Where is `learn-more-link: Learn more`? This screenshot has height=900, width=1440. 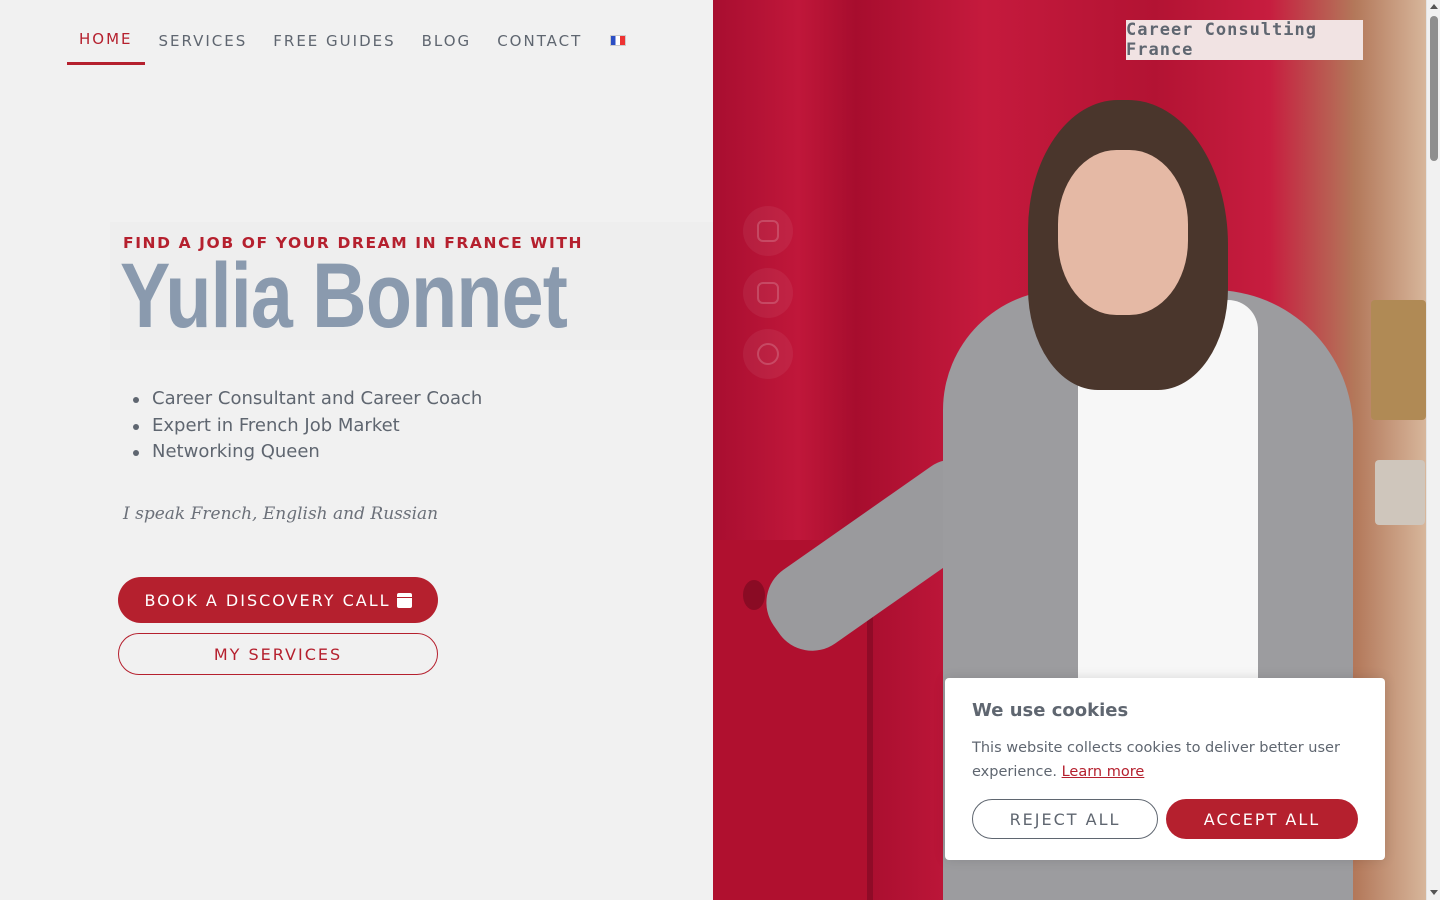 learn-more-link: Learn more is located at coordinates (1103, 772).